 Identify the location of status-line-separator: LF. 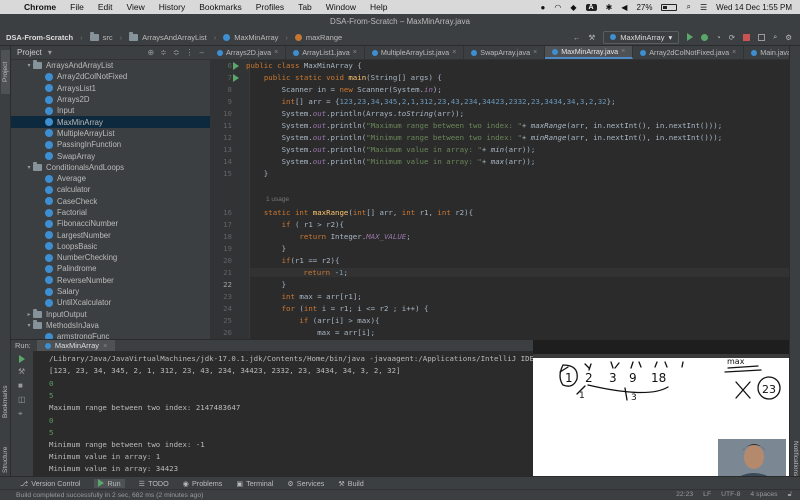
(707, 495).